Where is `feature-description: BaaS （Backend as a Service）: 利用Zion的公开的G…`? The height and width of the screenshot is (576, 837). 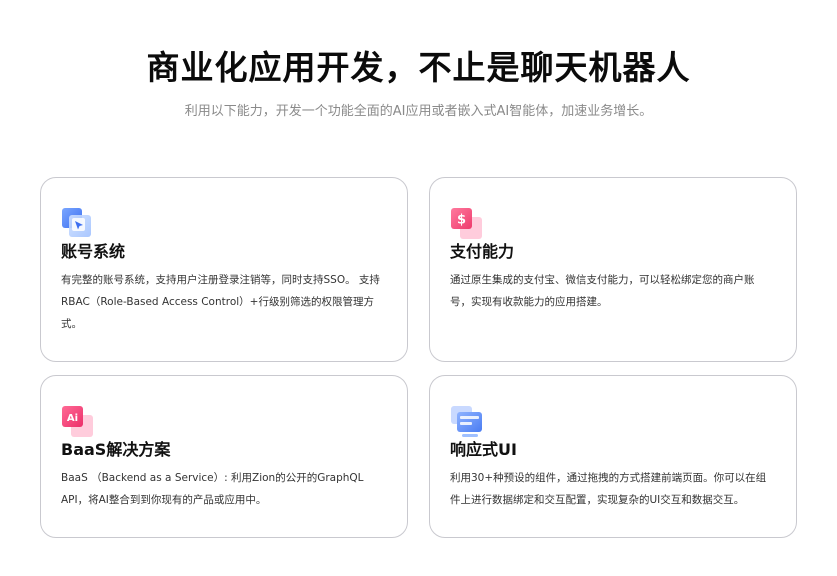
feature-description: BaaS （Backend as a Service）: 利用Zion的公开的G… is located at coordinates (212, 489).